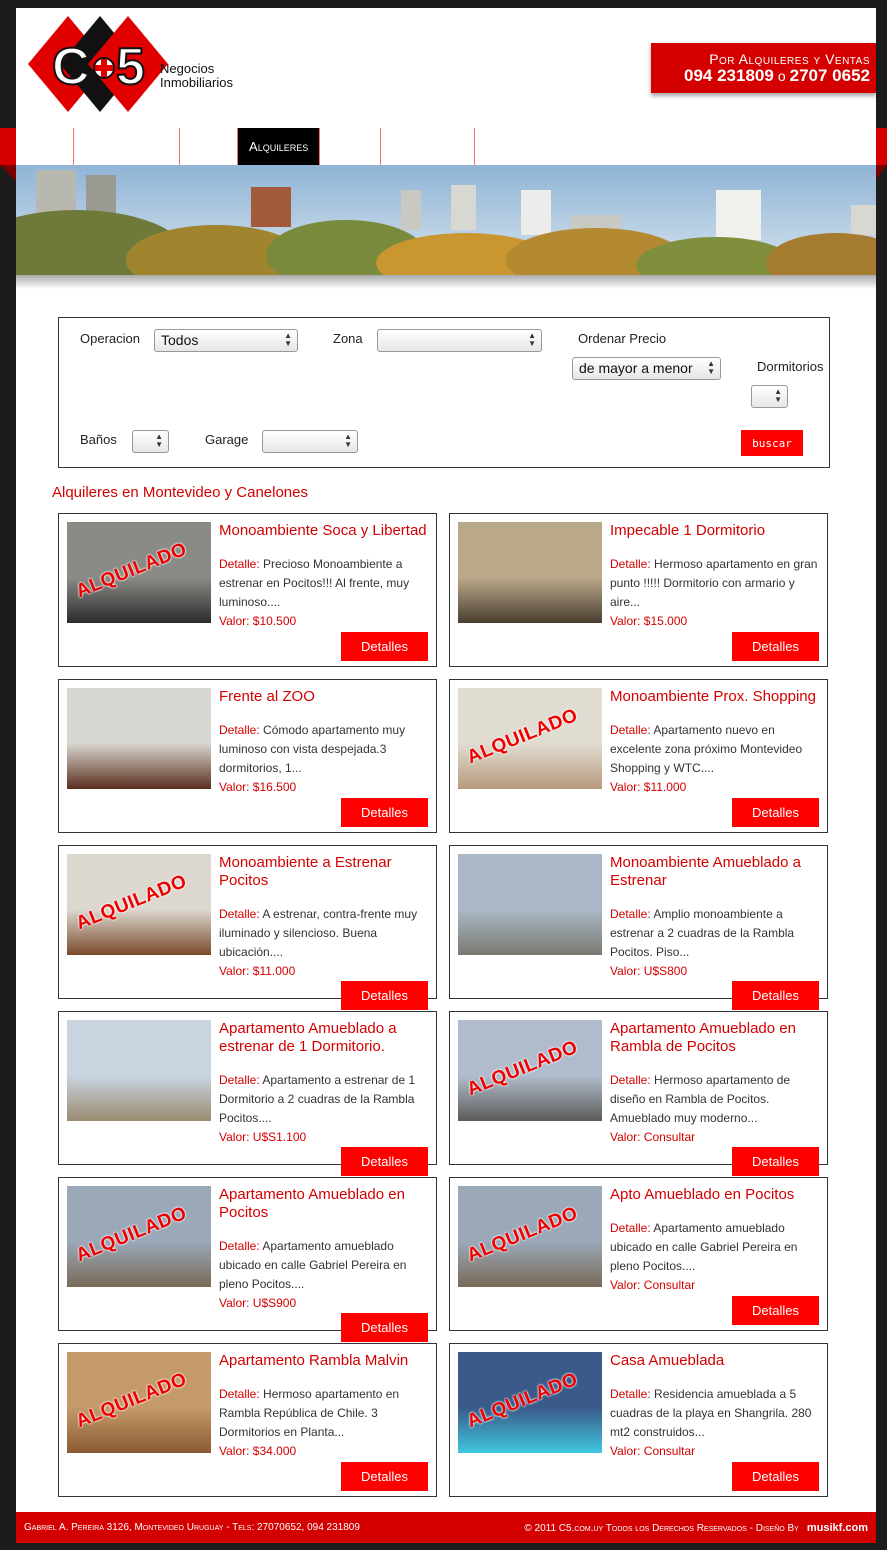 The image size is (887, 1550). What do you see at coordinates (716, 531) in the screenshot?
I see `listing-title: Impecable 1 Dormitorio` at bounding box center [716, 531].